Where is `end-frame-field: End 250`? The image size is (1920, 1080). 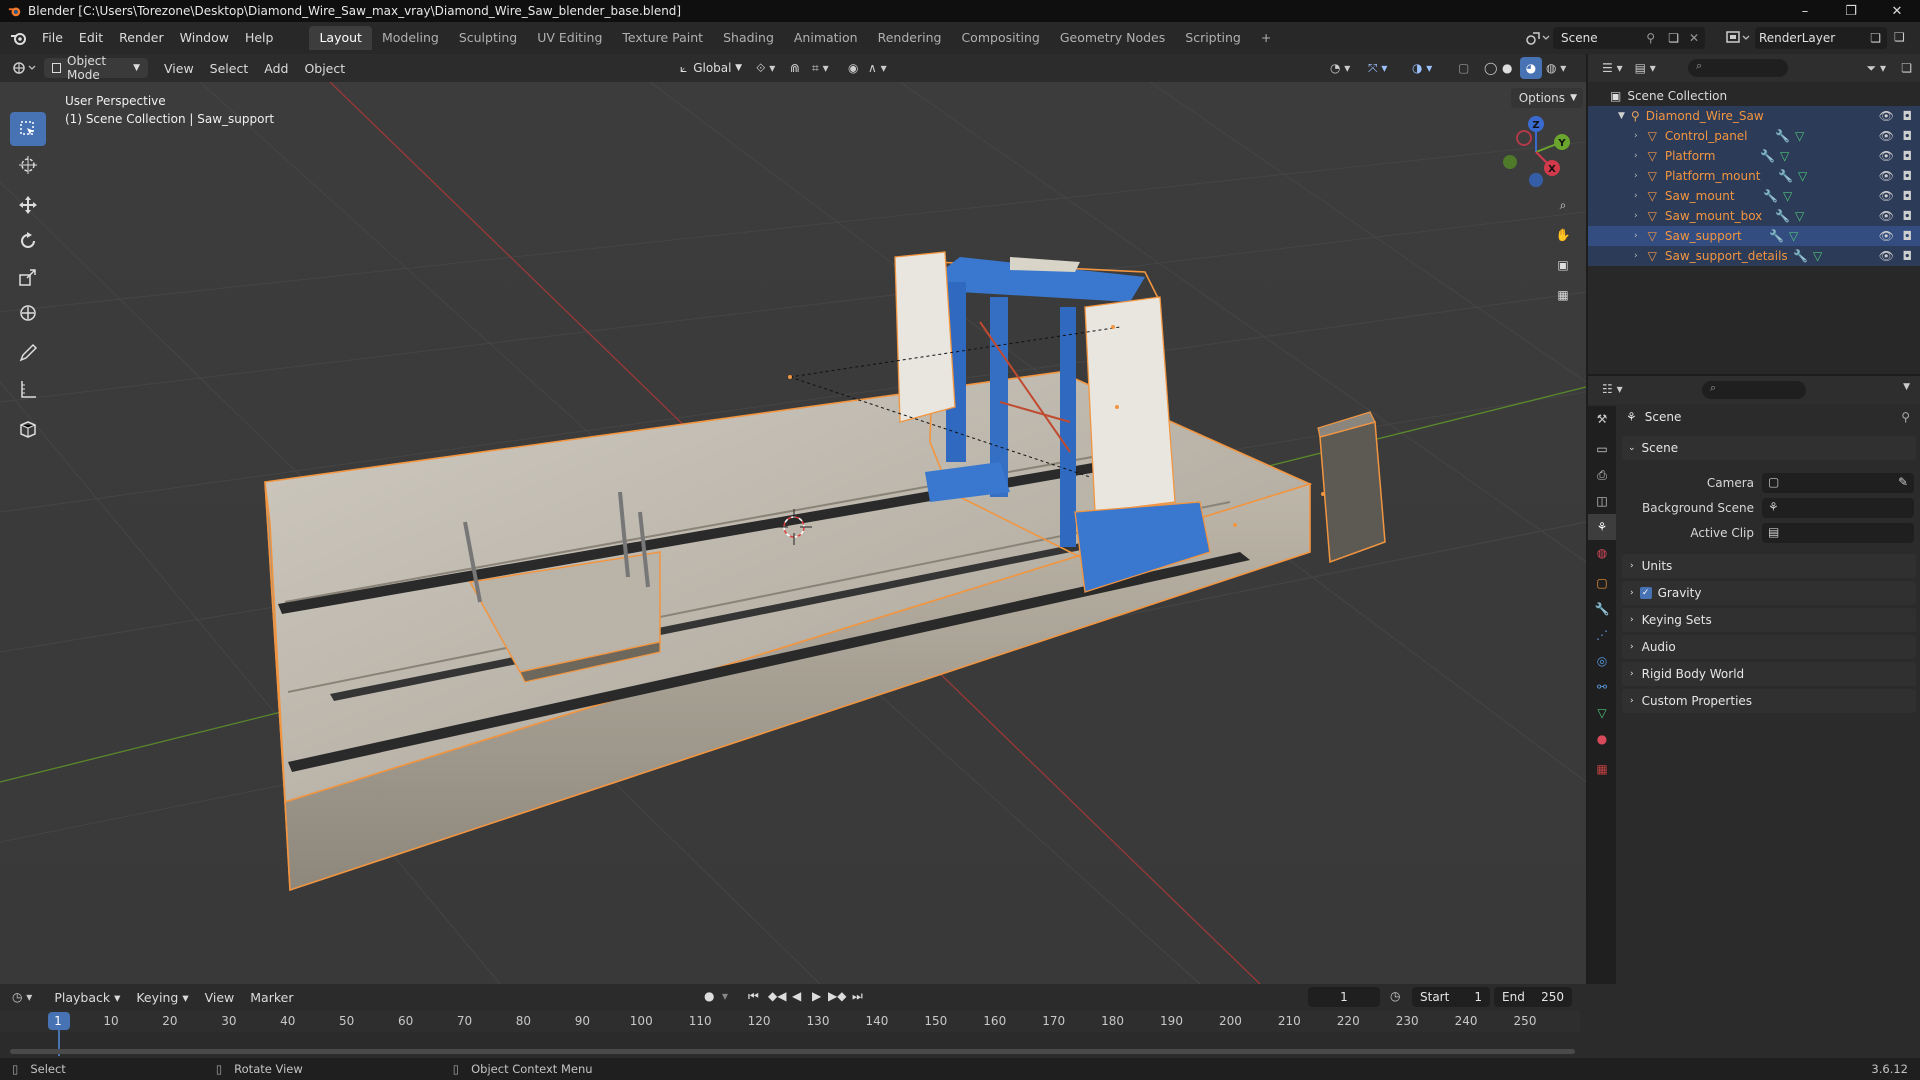
end-frame-field: End 250 is located at coordinates (1533, 997).